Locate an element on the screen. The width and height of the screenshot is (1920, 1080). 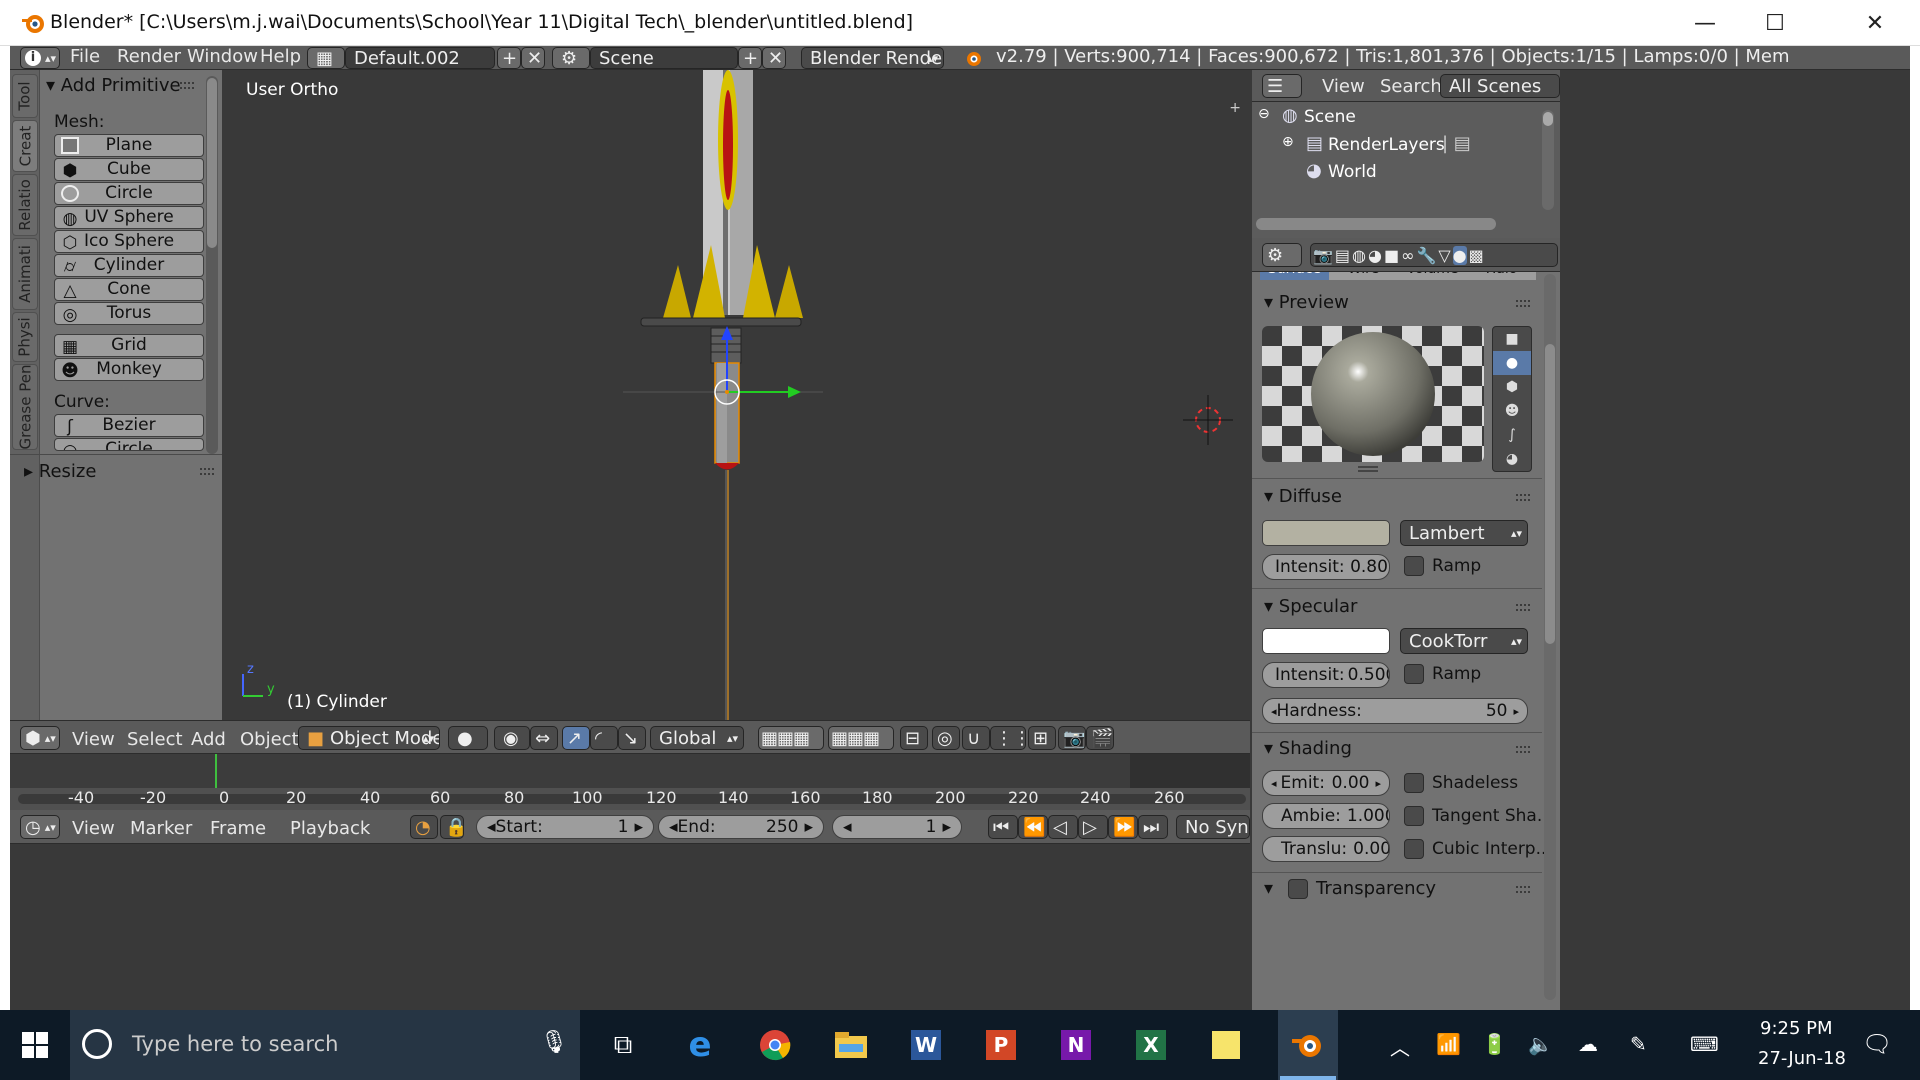
specular-shader-dropdown: CookTorr ▴▾ is located at coordinates (1464, 641).